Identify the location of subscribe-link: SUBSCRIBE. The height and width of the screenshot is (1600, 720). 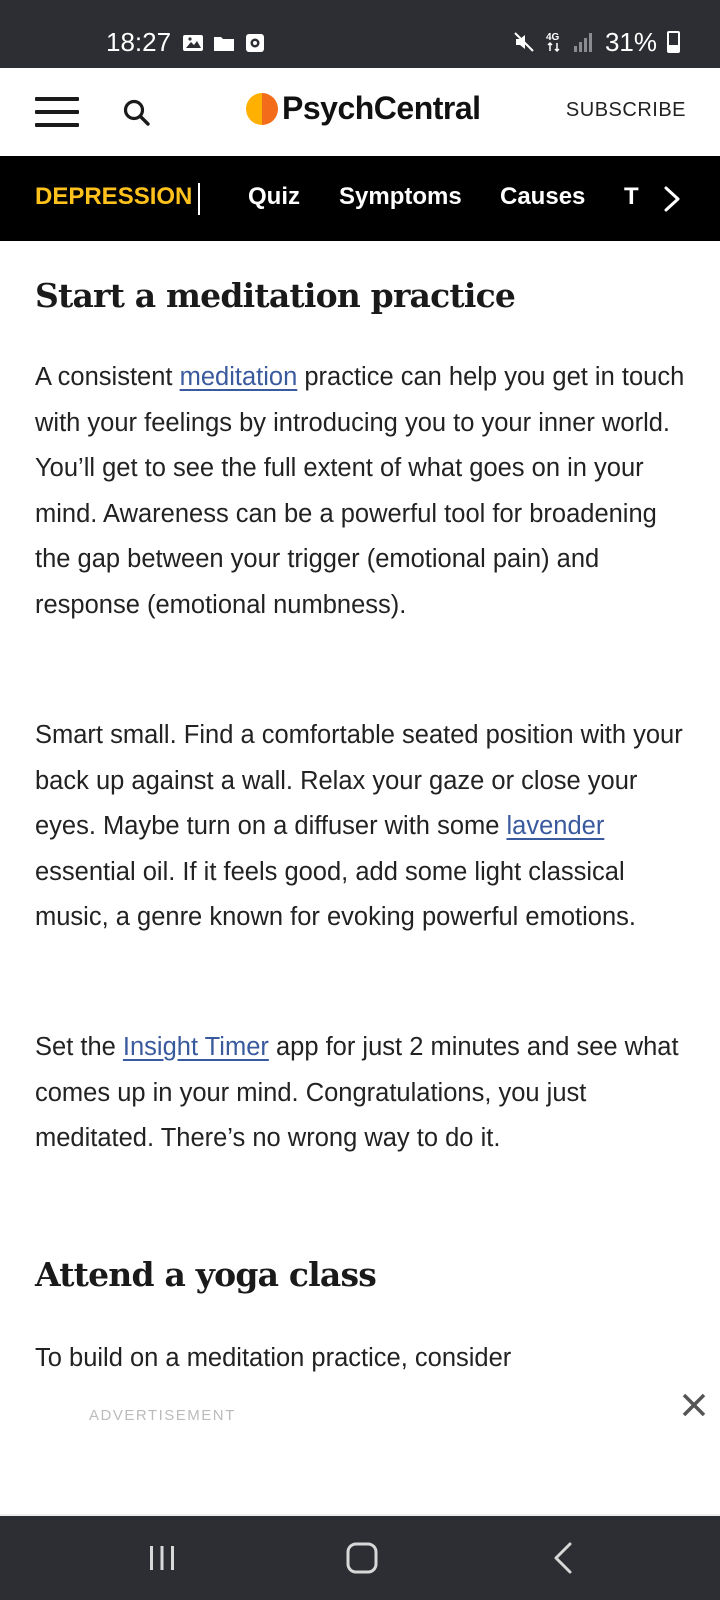
(626, 110).